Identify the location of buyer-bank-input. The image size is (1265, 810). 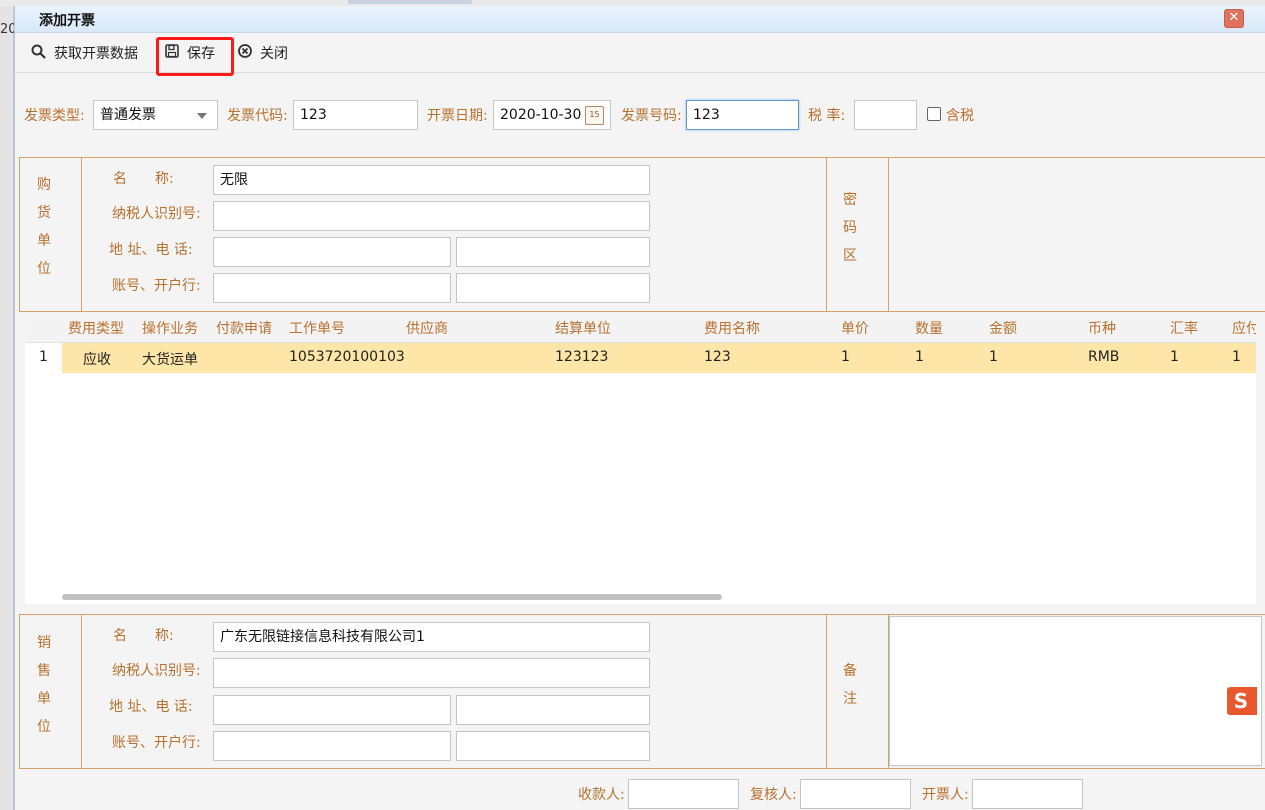
(332, 288).